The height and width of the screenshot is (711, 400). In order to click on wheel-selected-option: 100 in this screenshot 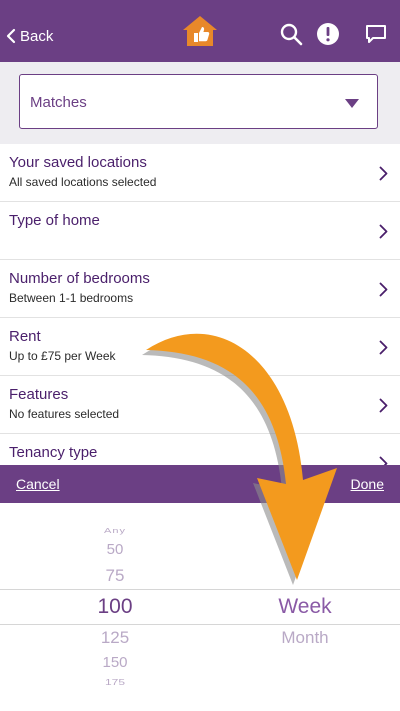, I will do `click(115, 606)`.